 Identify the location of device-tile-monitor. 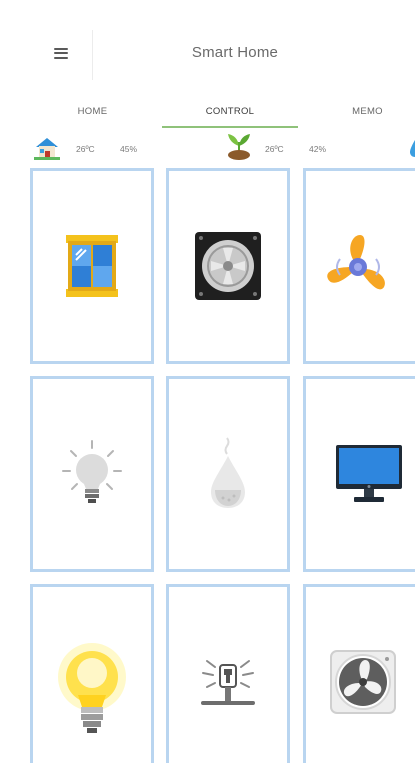
(359, 474).